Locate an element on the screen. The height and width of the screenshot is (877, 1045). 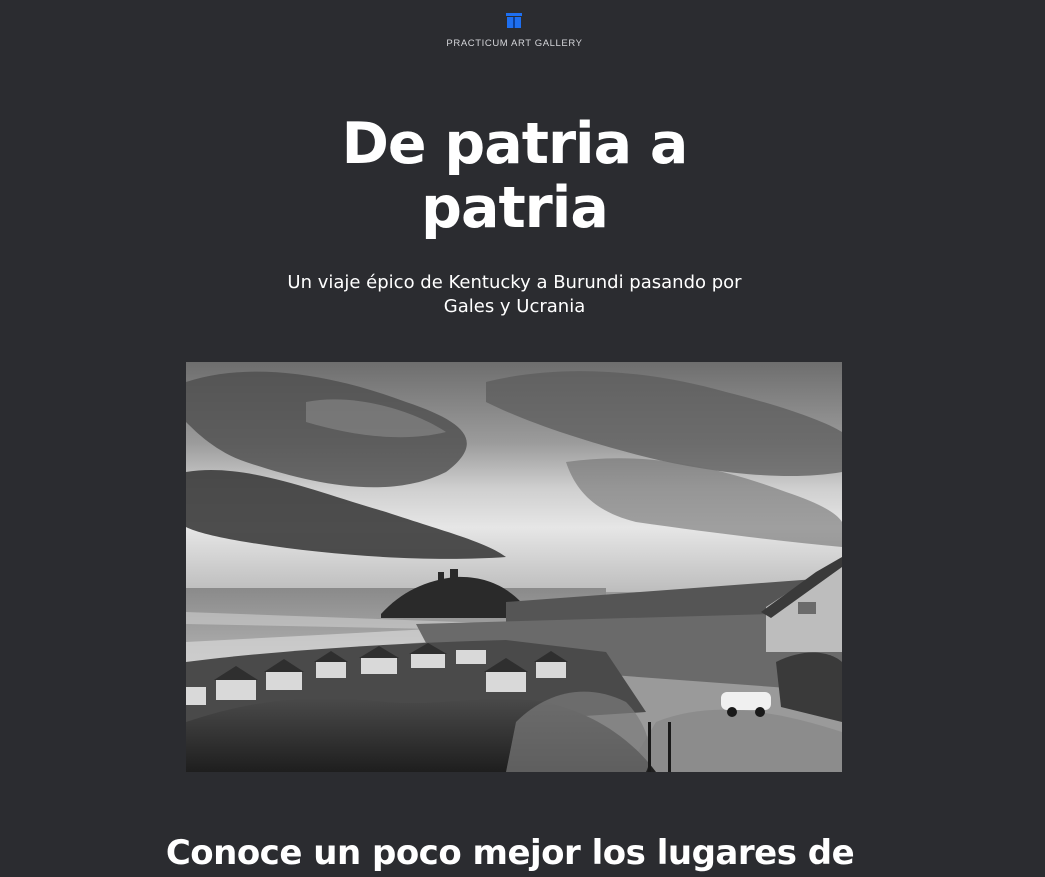
page-title: De patria a patria is located at coordinates (514, 176).